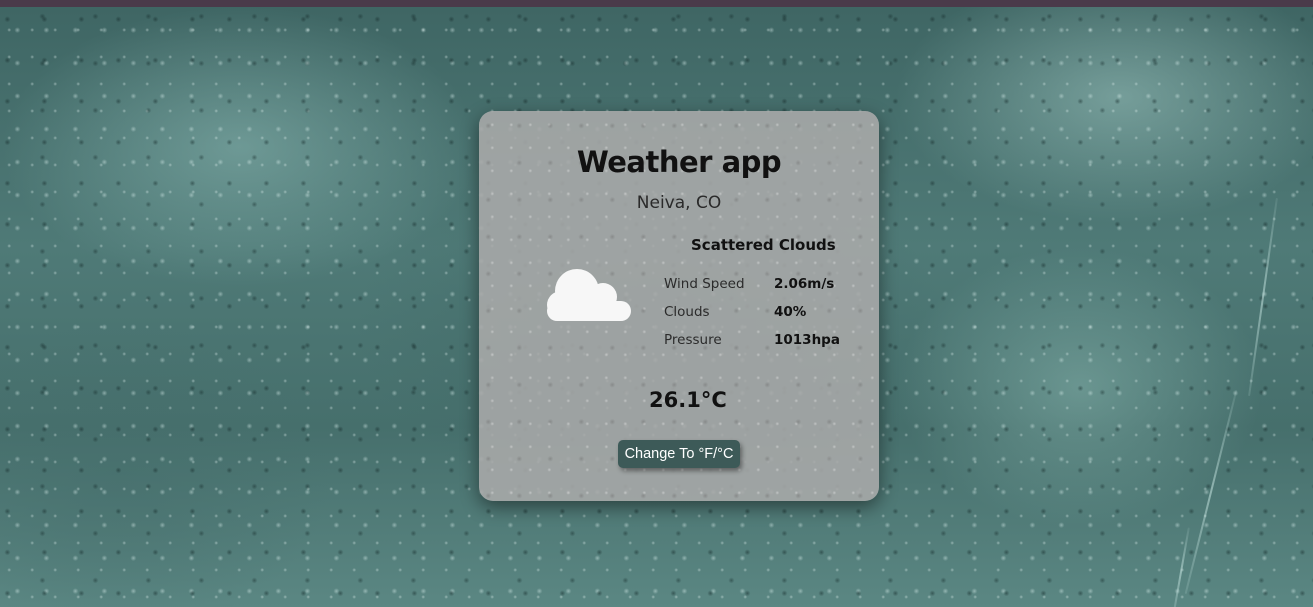 Image resolution: width=1313 pixels, height=607 pixels. What do you see at coordinates (688, 400) in the screenshot?
I see `temperature-value: 26.1°C` at bounding box center [688, 400].